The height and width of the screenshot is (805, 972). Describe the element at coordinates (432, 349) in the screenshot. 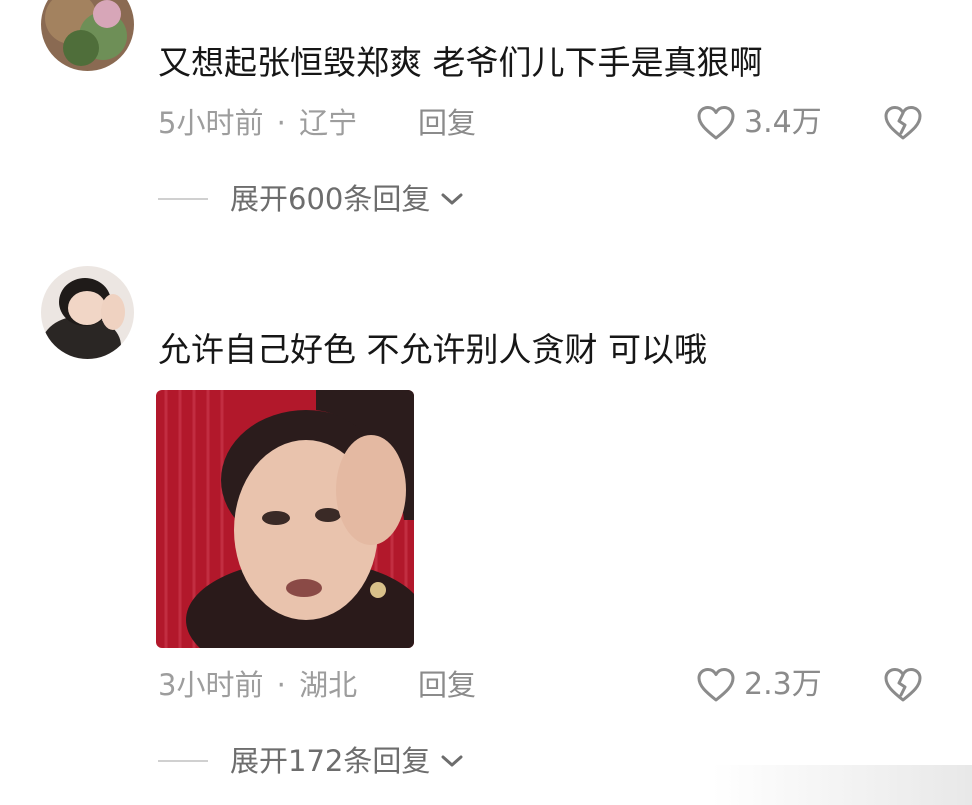

I see `comment-text: 允许自己好色 不允许别人贪财 可以哦` at that location.